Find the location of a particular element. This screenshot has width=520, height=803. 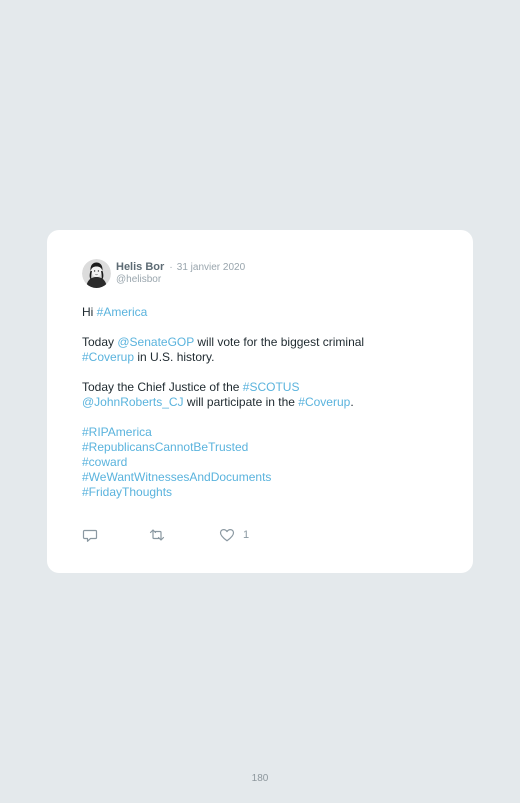

reply-icon is located at coordinates (90, 535).